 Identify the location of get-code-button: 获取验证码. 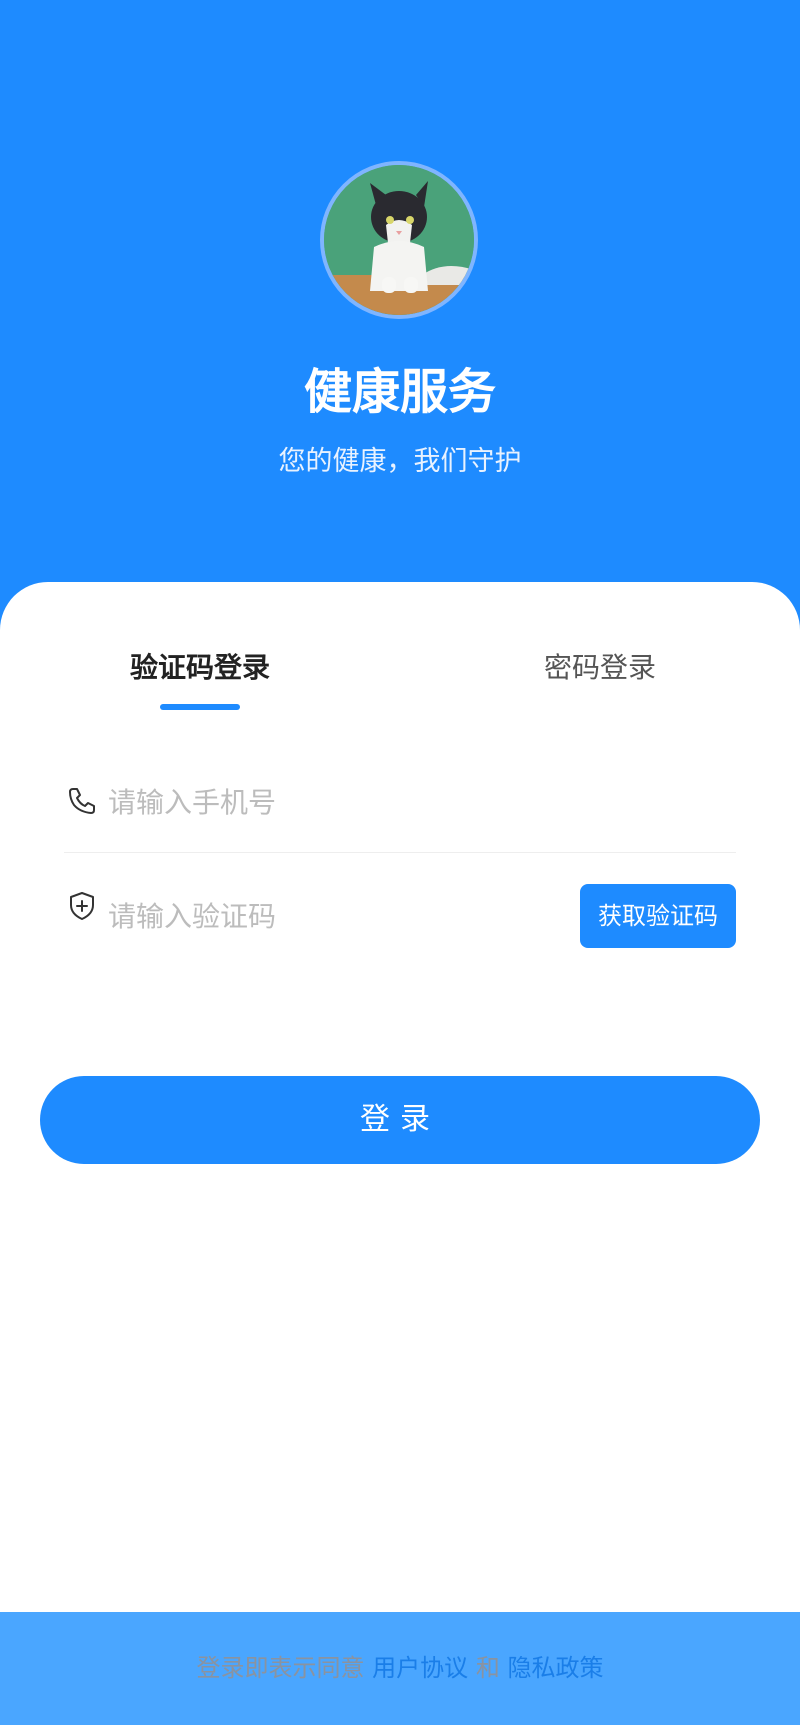
(658, 916).